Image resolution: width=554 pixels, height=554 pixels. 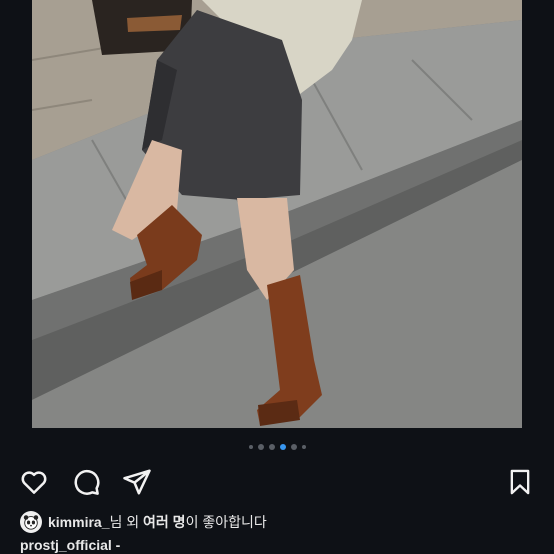 What do you see at coordinates (164, 522) in the screenshot?
I see `likes-count-link: 여러 명` at bounding box center [164, 522].